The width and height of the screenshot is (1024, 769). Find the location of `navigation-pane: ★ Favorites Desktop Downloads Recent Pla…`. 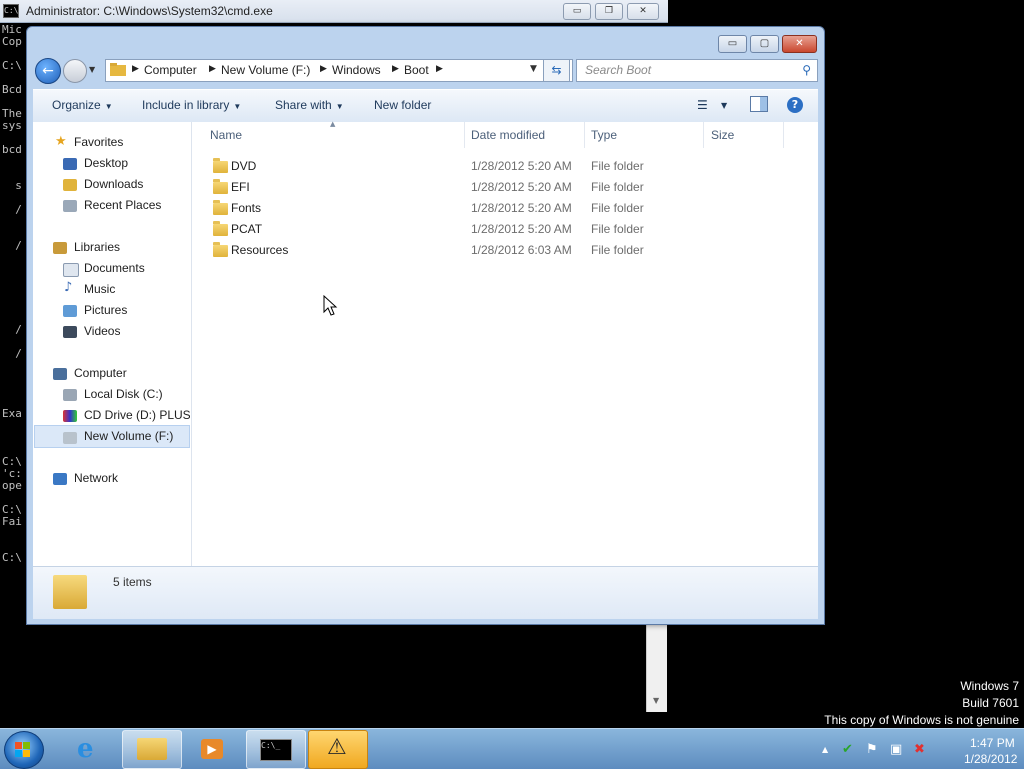

navigation-pane: ★ Favorites Desktop Downloads Recent Pla… is located at coordinates (112, 344).